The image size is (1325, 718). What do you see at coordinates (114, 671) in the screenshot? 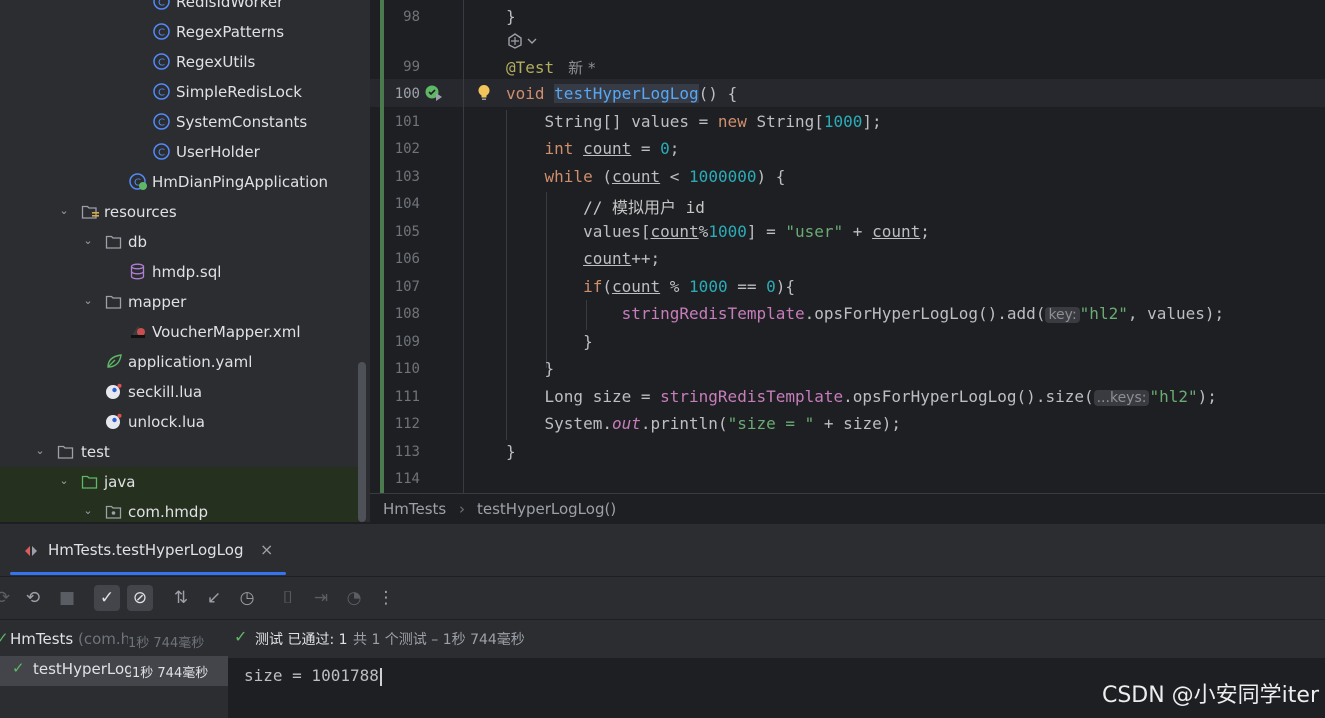
I see `test-case-row: ✓ testHyperLog 1秒 744毫秒` at bounding box center [114, 671].